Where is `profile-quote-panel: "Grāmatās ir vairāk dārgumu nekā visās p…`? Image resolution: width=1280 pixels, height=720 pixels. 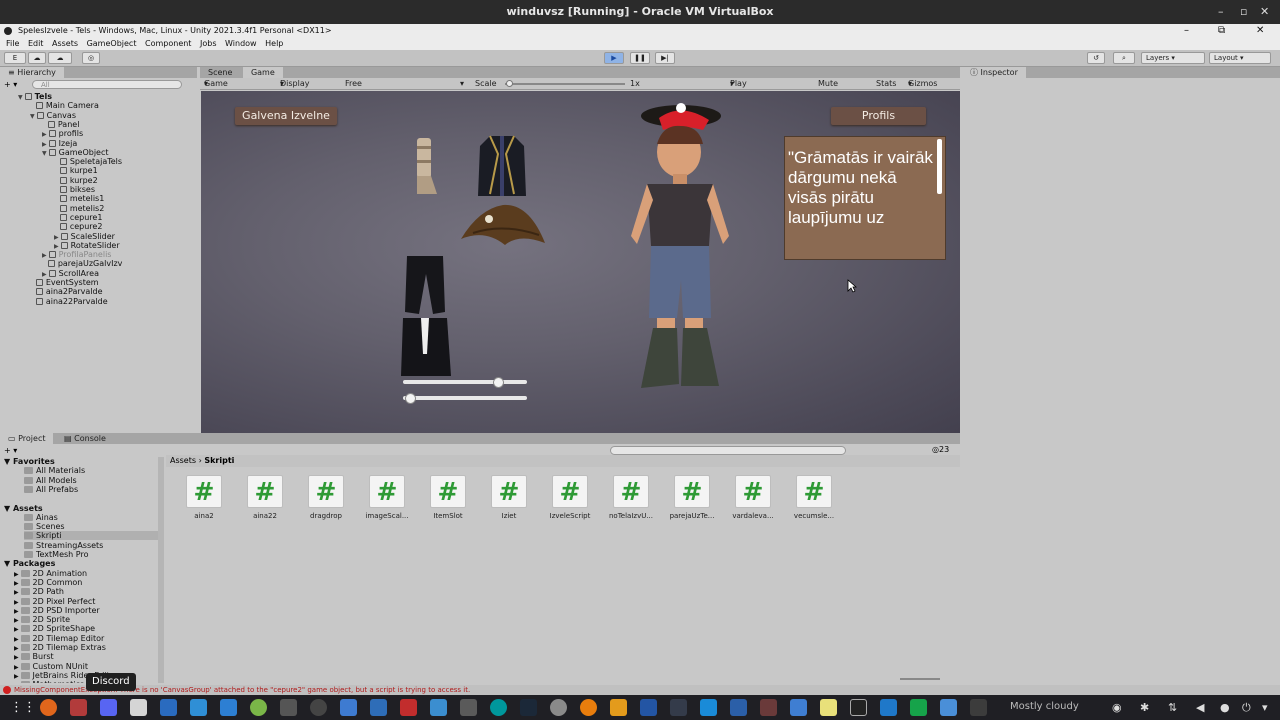 profile-quote-panel: "Grāmatās ir vairāk dārgumu nekā visās p… is located at coordinates (865, 198).